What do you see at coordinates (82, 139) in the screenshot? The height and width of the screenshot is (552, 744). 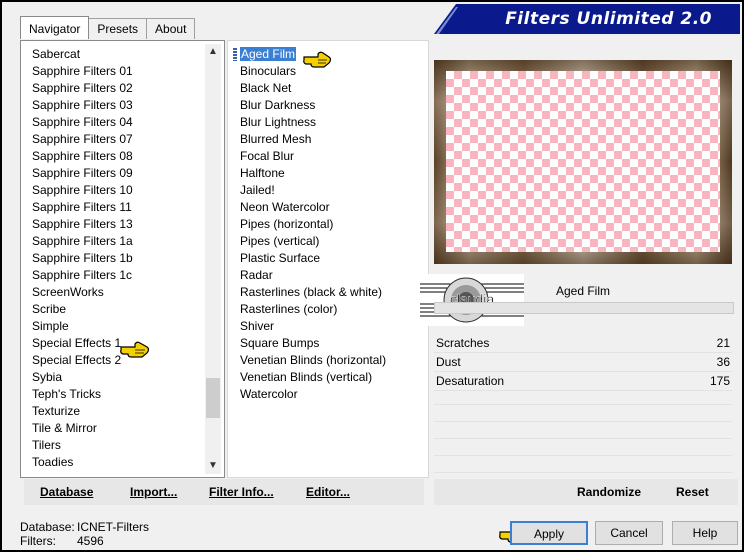 I see `category-item: Sapphire Filters 07` at bounding box center [82, 139].